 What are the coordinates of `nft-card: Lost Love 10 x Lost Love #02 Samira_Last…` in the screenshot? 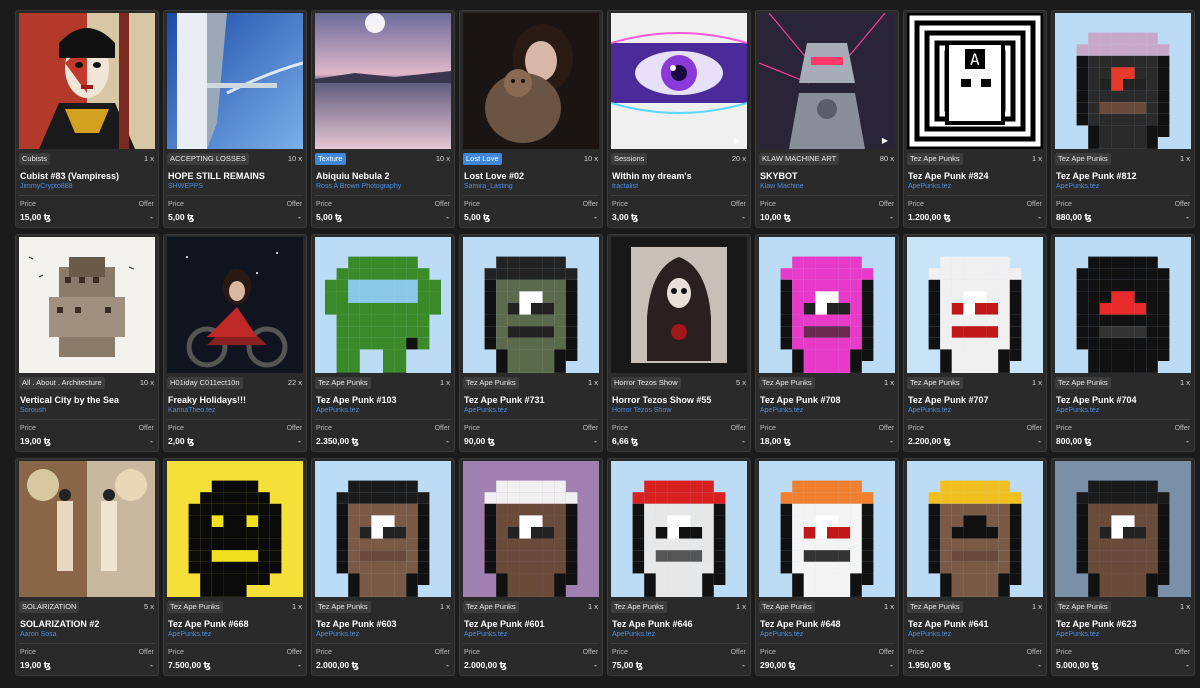 It's located at (531, 119).